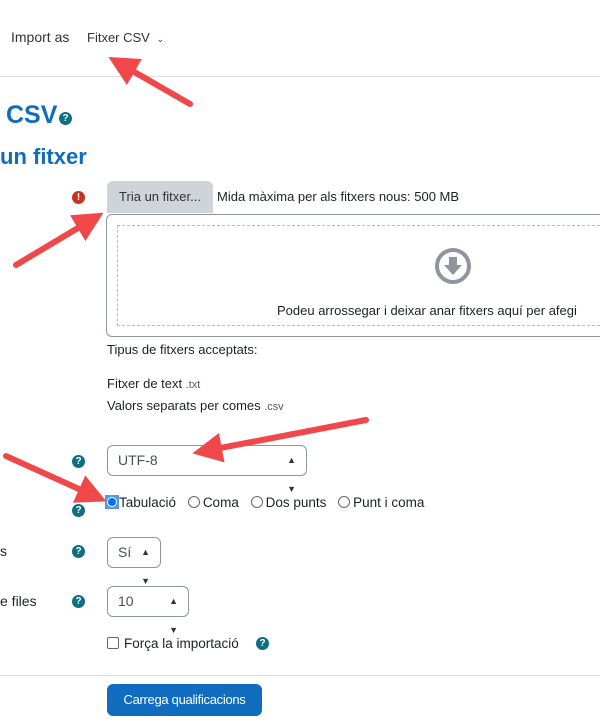 Image resolution: width=600 pixels, height=720 pixels. I want to click on accepted-type-csv: Valors separats per comes .csv, so click(195, 405).